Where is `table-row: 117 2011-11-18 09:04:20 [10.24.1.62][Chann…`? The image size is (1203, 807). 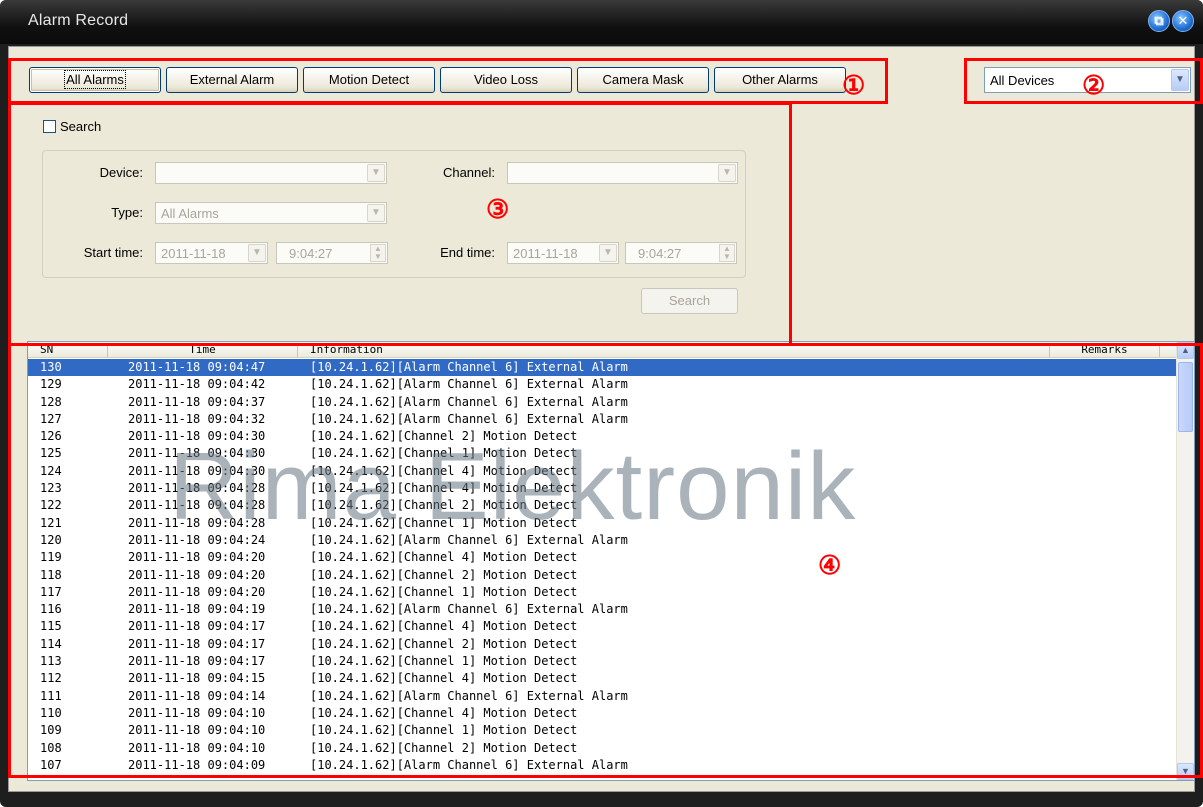
table-row: 117 2011-11-18 09:04:20 [10.24.1.62][Chann… is located at coordinates (603, 592).